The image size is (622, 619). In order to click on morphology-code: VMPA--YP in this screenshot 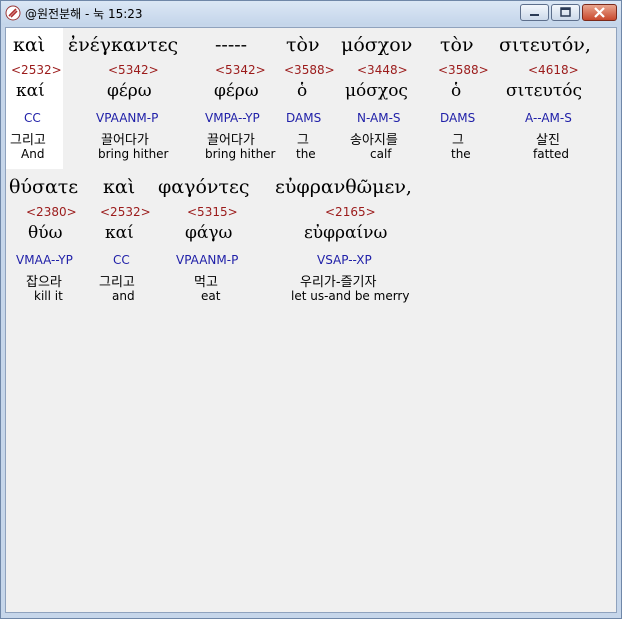, I will do `click(232, 118)`.